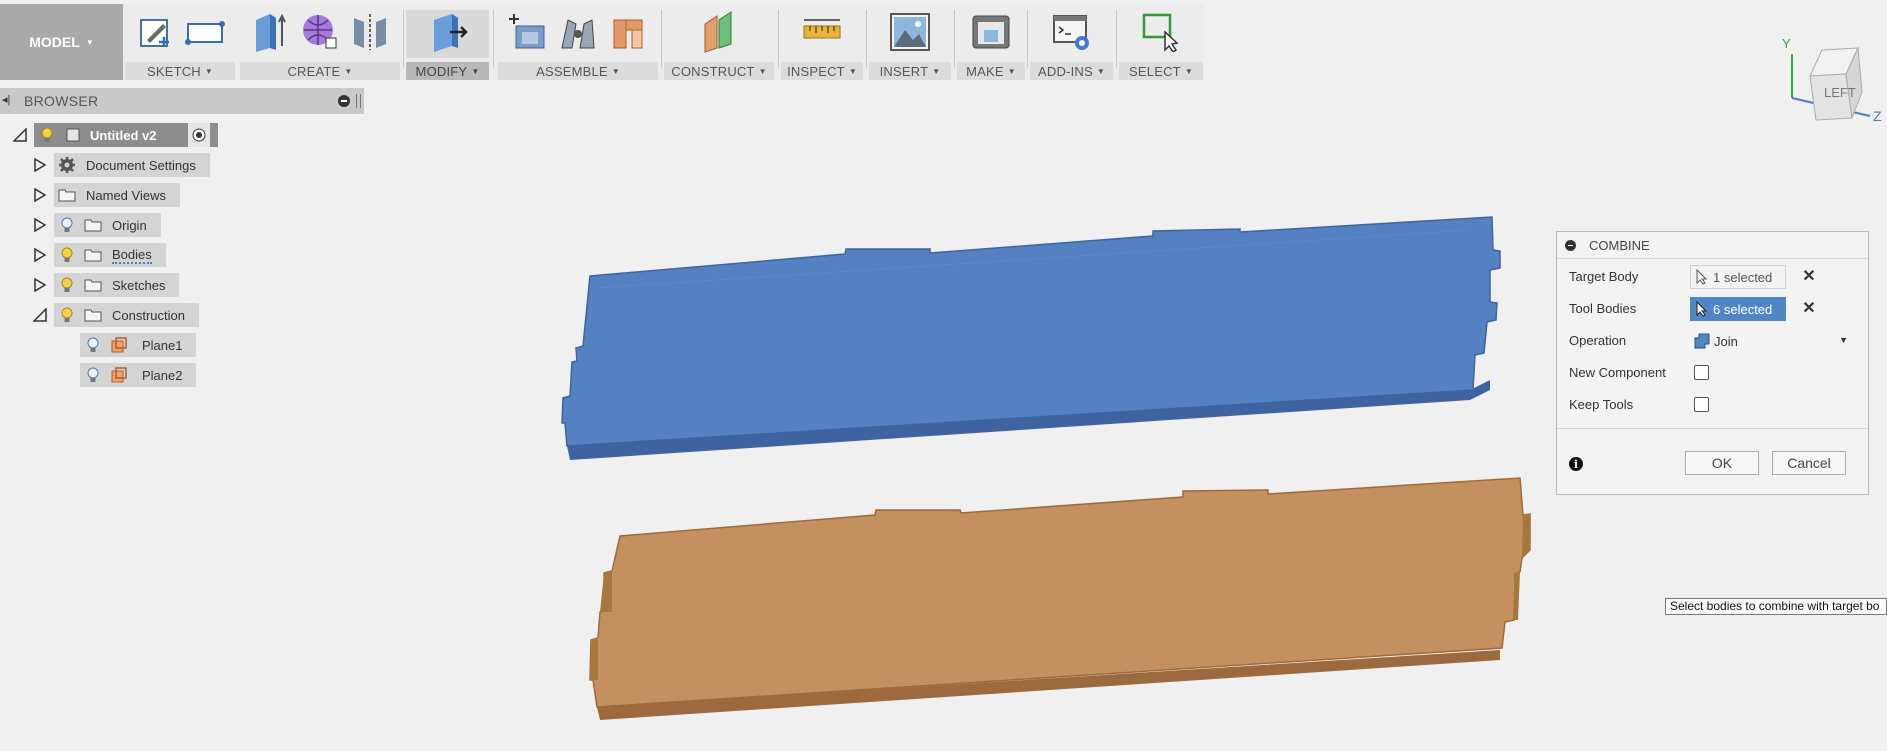  I want to click on tool-bodies-selector: 6 selected, so click(1738, 309).